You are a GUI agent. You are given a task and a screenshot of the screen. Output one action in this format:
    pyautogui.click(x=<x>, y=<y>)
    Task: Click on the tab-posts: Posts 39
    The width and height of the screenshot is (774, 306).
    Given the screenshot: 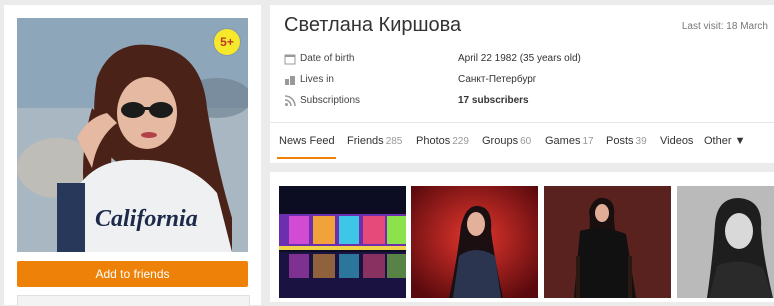 What is the action you would take?
    pyautogui.click(x=626, y=141)
    